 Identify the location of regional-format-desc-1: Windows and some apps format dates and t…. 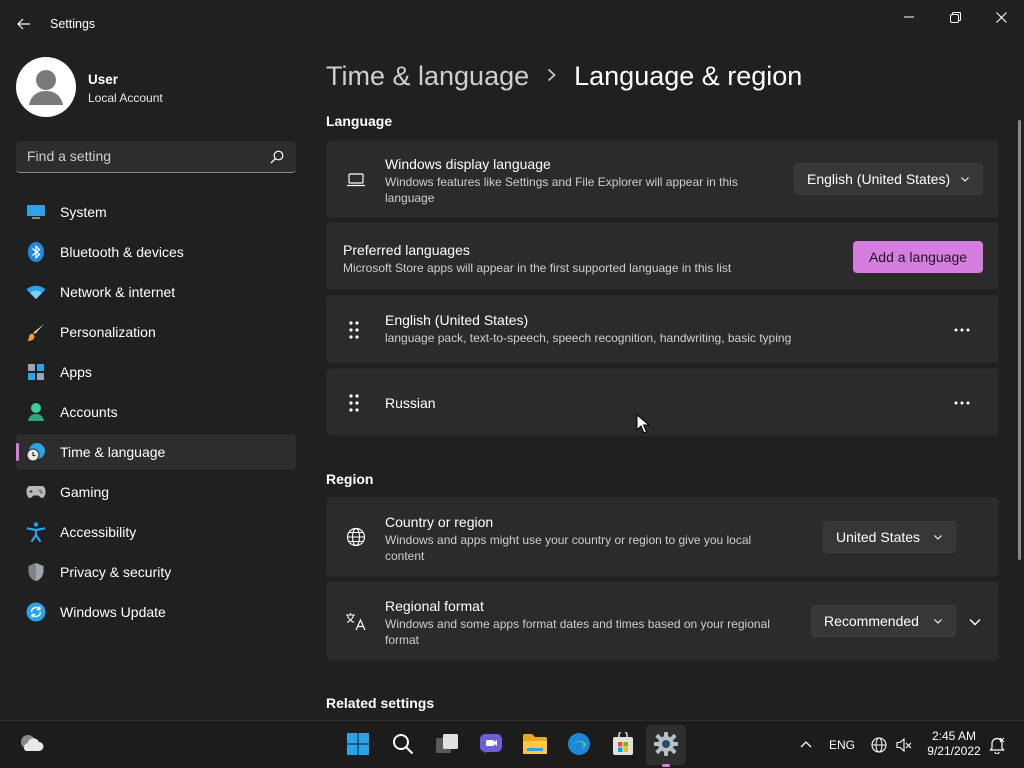
(577, 624).